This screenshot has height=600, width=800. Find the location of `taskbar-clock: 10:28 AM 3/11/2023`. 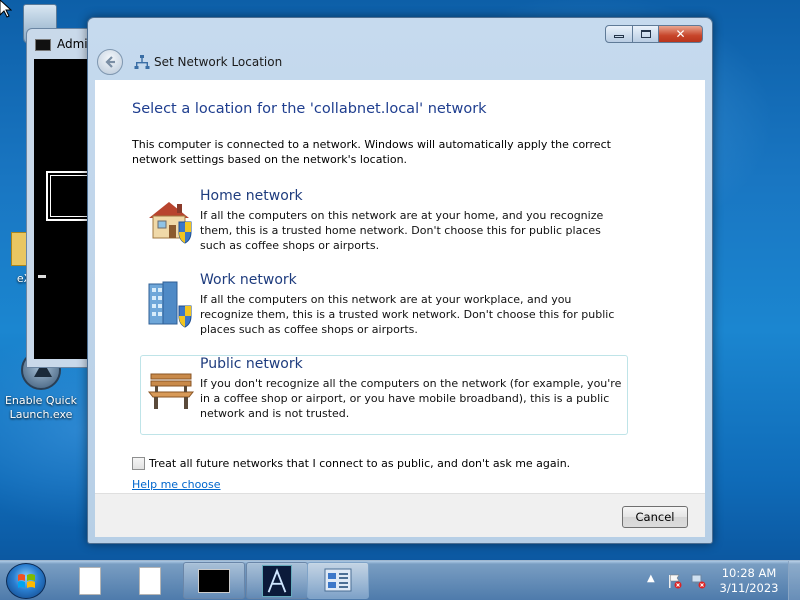

taskbar-clock: 10:28 AM 3/11/2023 is located at coordinates (749, 581).